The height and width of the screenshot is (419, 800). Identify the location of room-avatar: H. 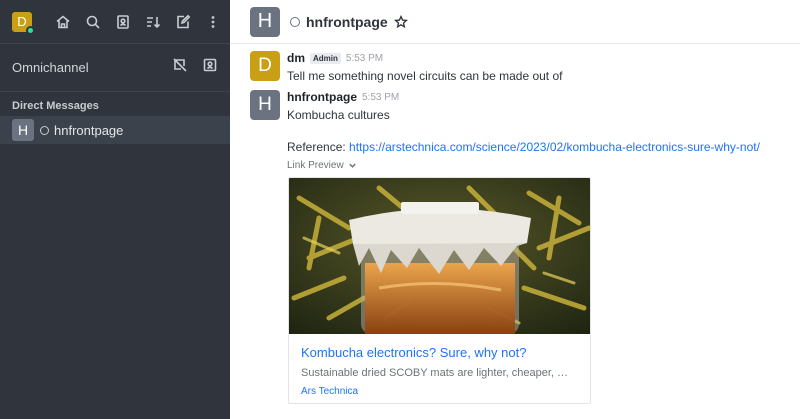
(265, 21).